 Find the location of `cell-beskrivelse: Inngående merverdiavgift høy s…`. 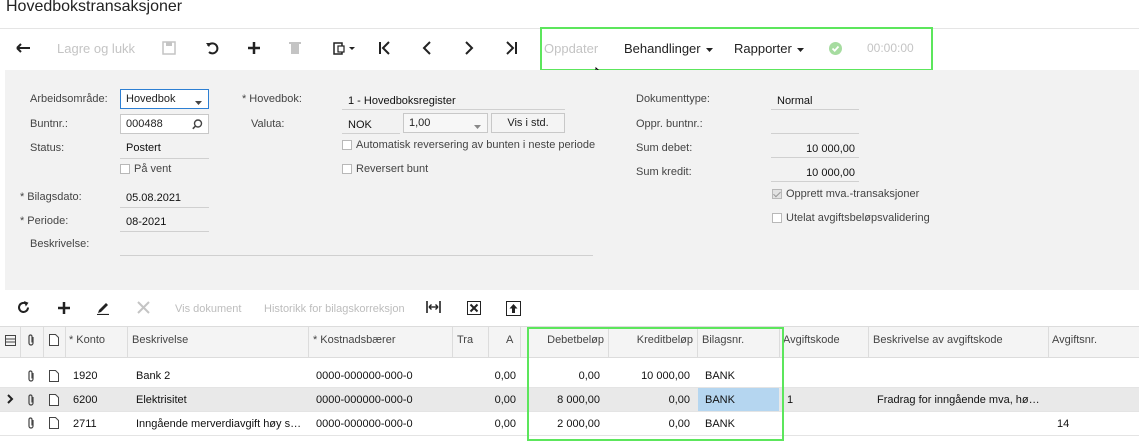

cell-beskrivelse: Inngående merverdiavgift høy s… is located at coordinates (218, 424).